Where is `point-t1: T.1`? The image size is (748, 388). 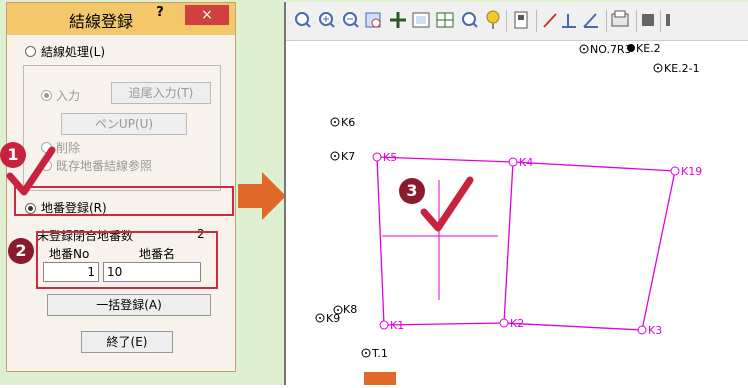
point-t1: T.1 is located at coordinates (374, 353).